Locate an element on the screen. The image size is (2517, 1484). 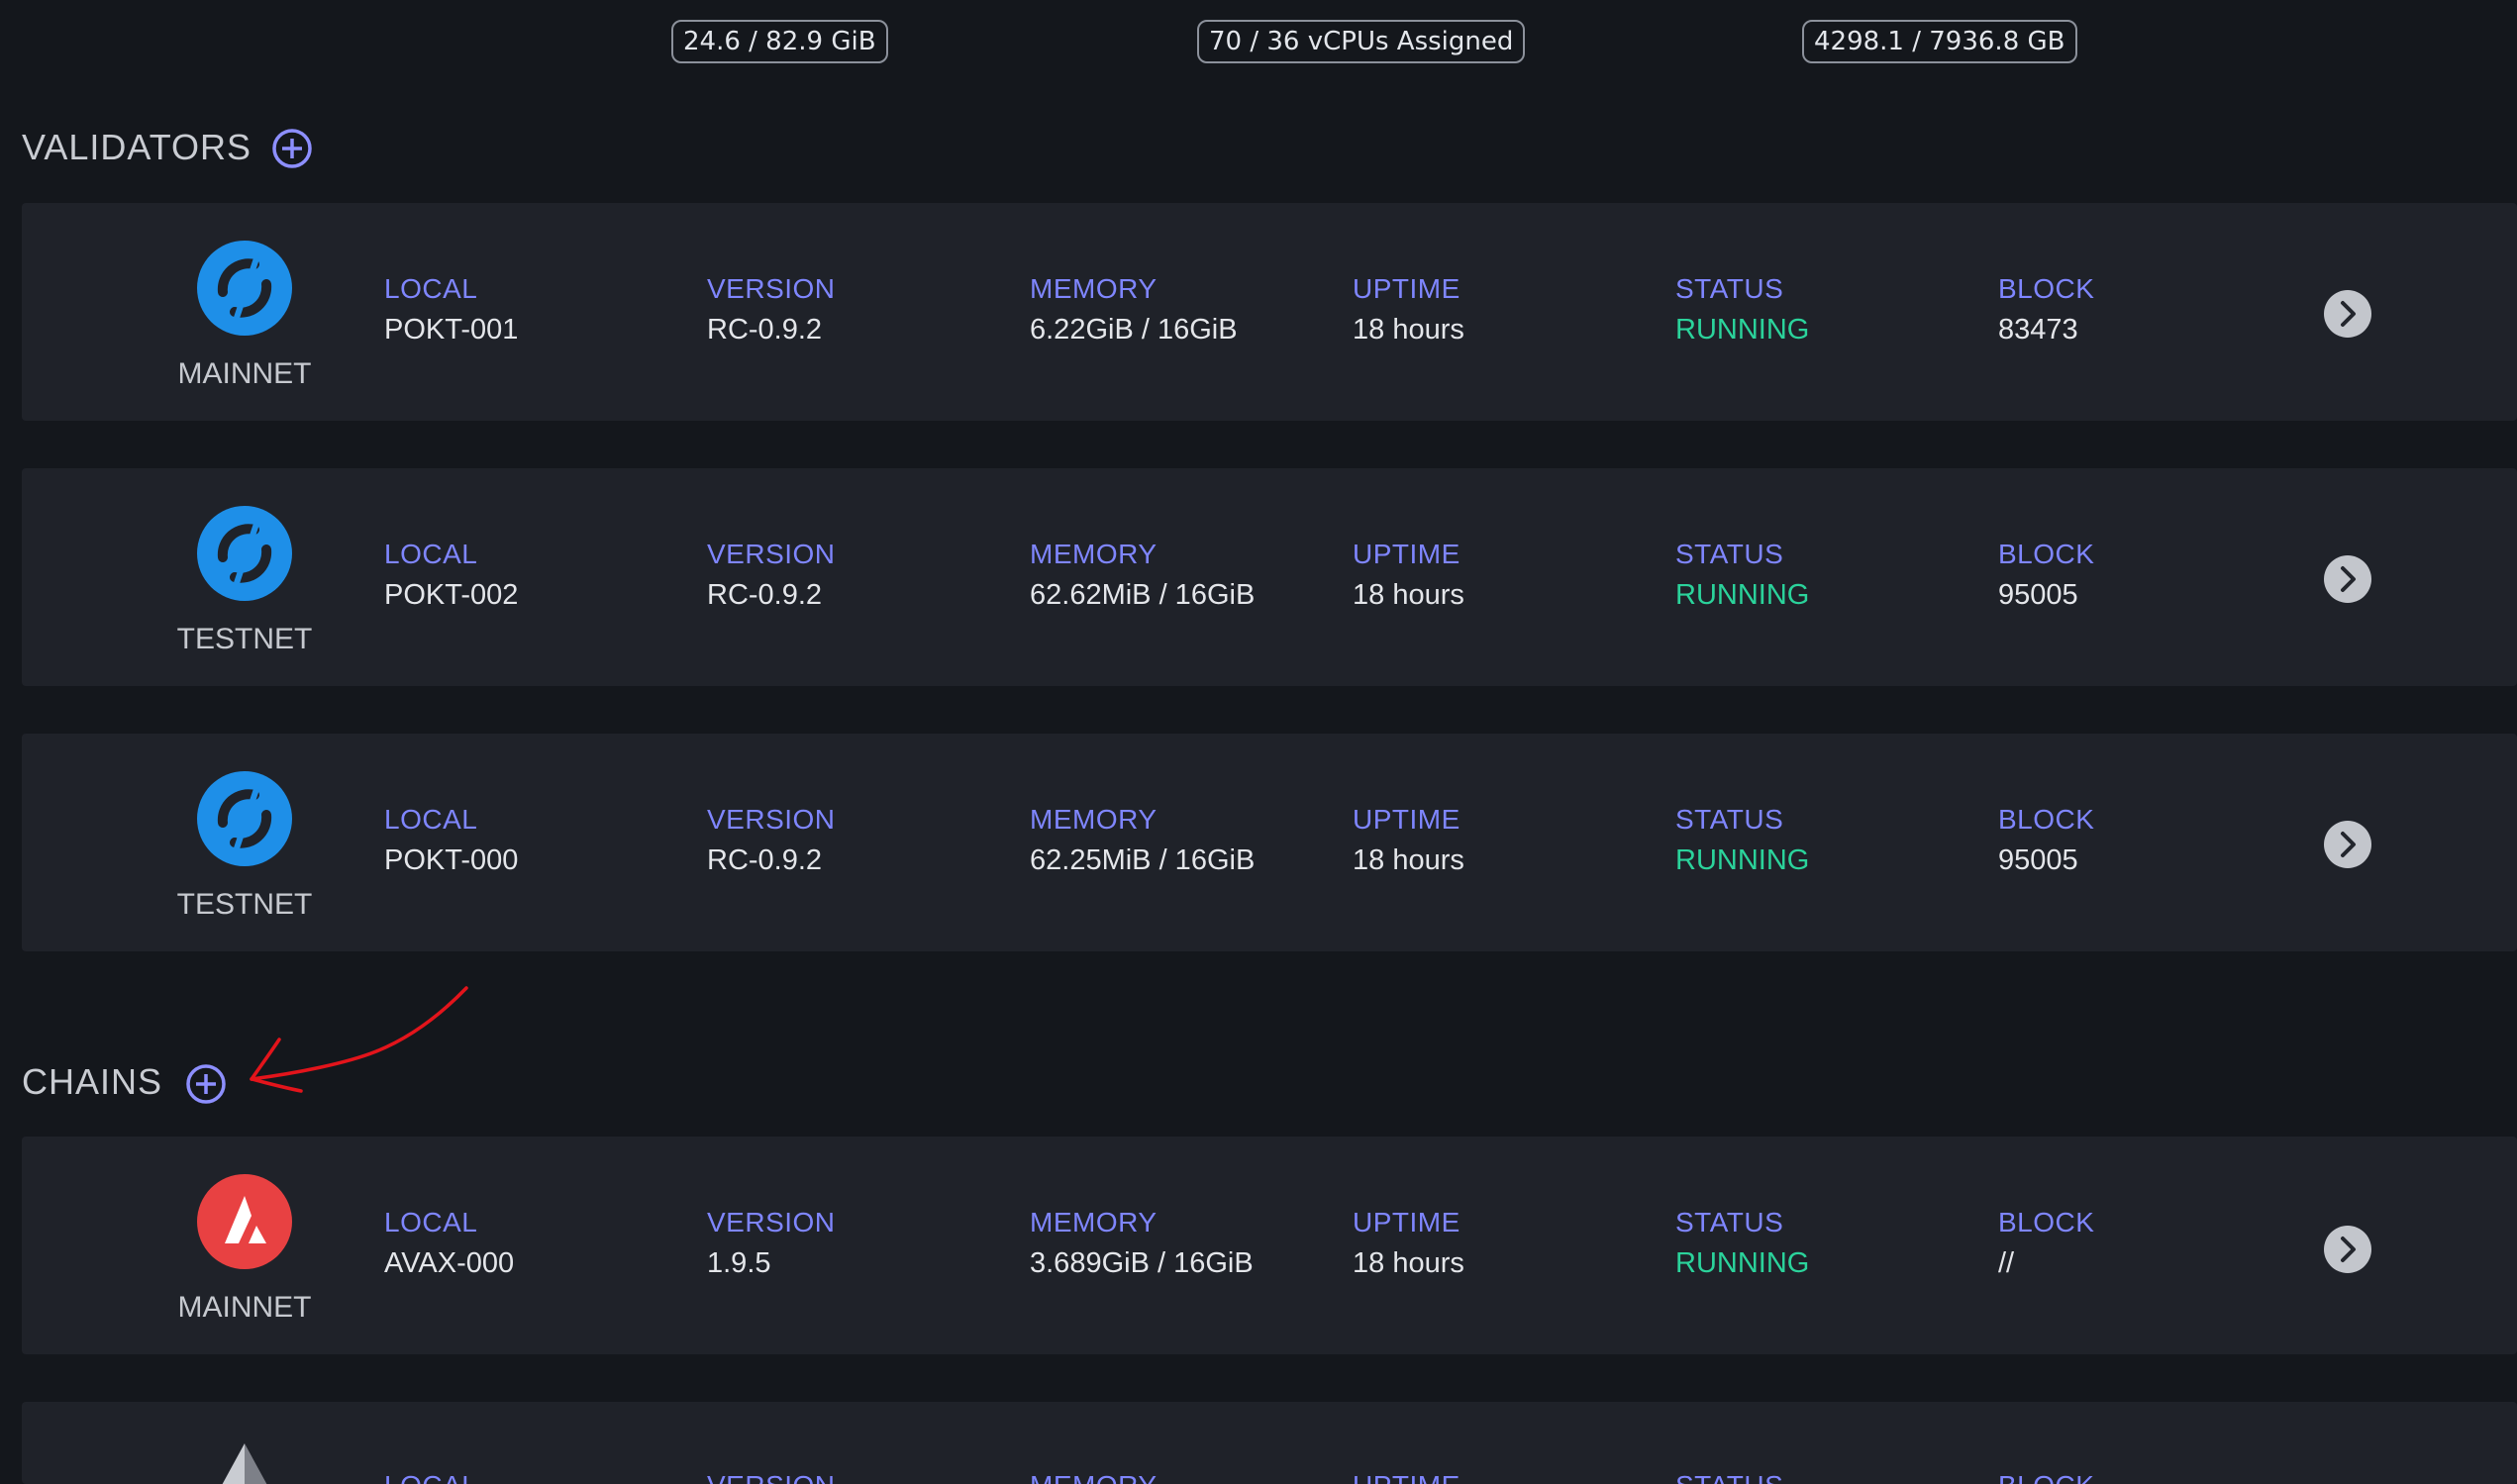
block-value: // is located at coordinates (2006, 1263).